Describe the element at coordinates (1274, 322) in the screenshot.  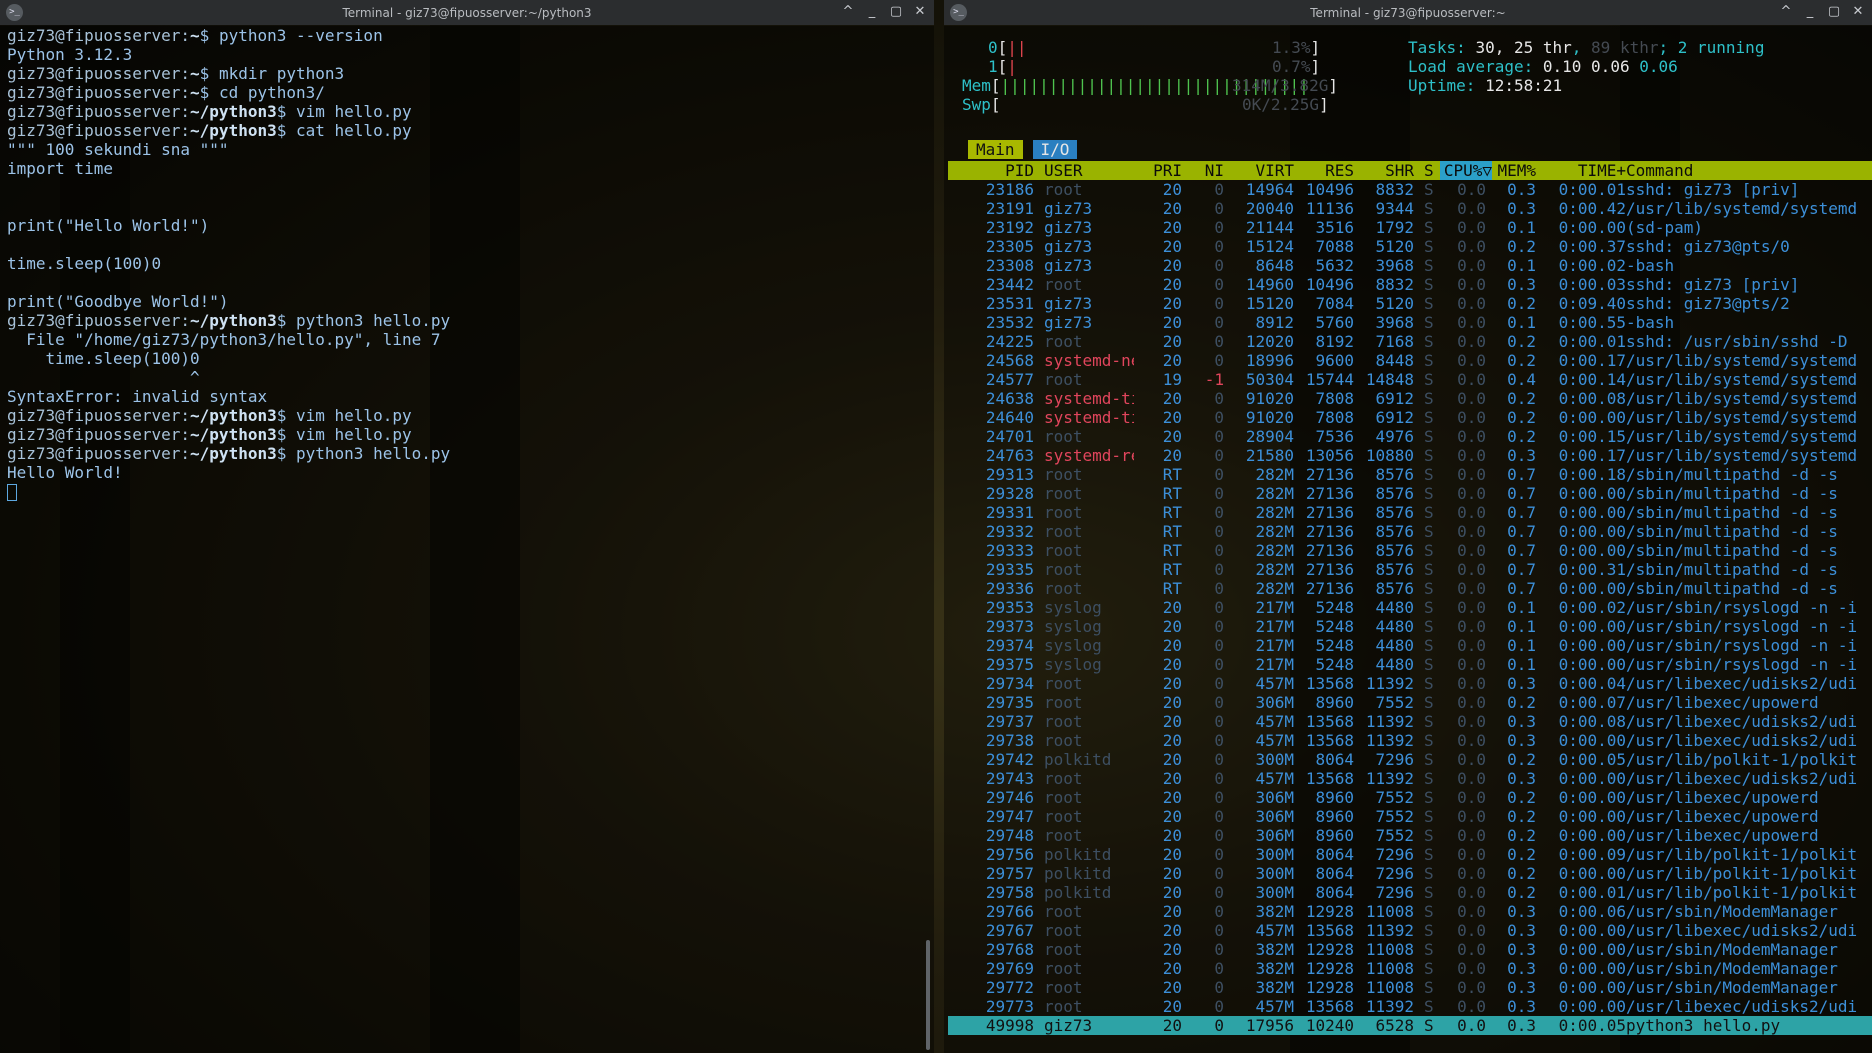
I see `cell-virt: 8912` at that location.